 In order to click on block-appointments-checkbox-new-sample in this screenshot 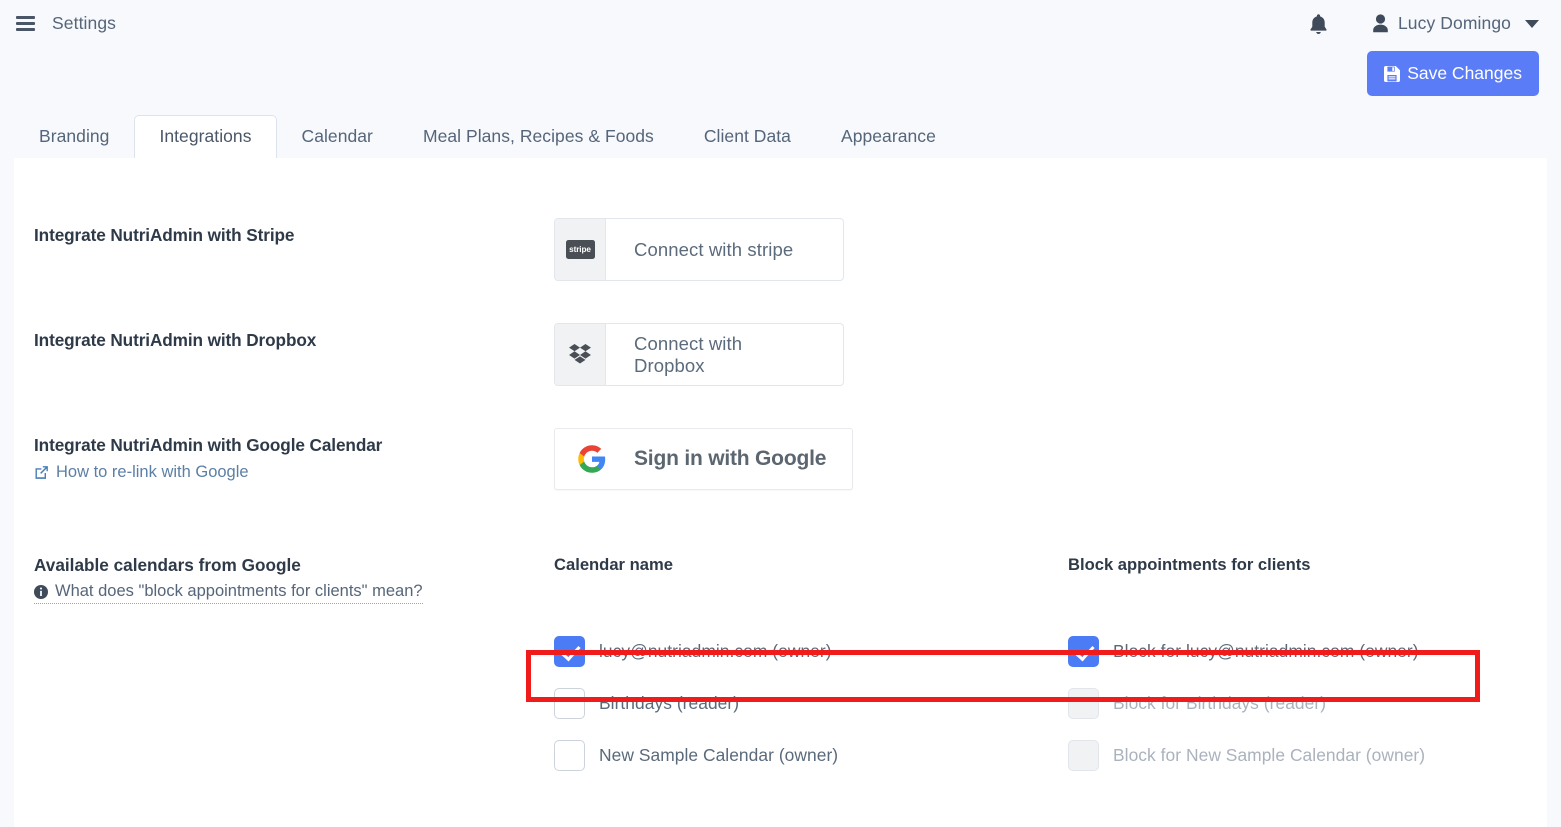, I will do `click(1083, 755)`.